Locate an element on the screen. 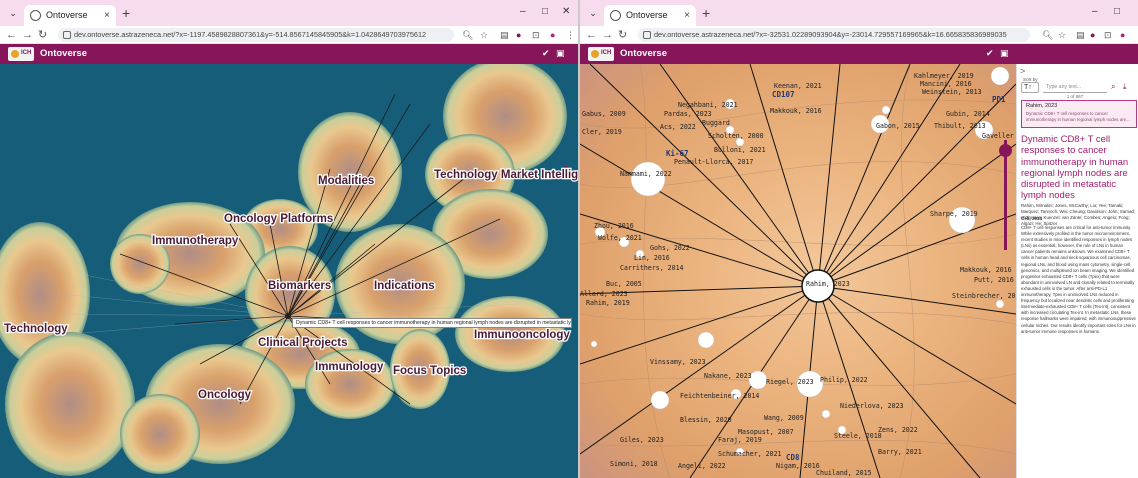 Image resolution: width=1138 pixels, height=478 pixels. cluster-label: Technology is located at coordinates (36, 329).